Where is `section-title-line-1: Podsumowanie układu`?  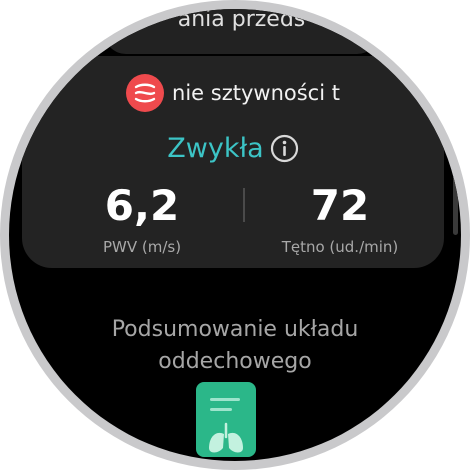 section-title-line-1: Podsumowanie układu is located at coordinates (235, 329).